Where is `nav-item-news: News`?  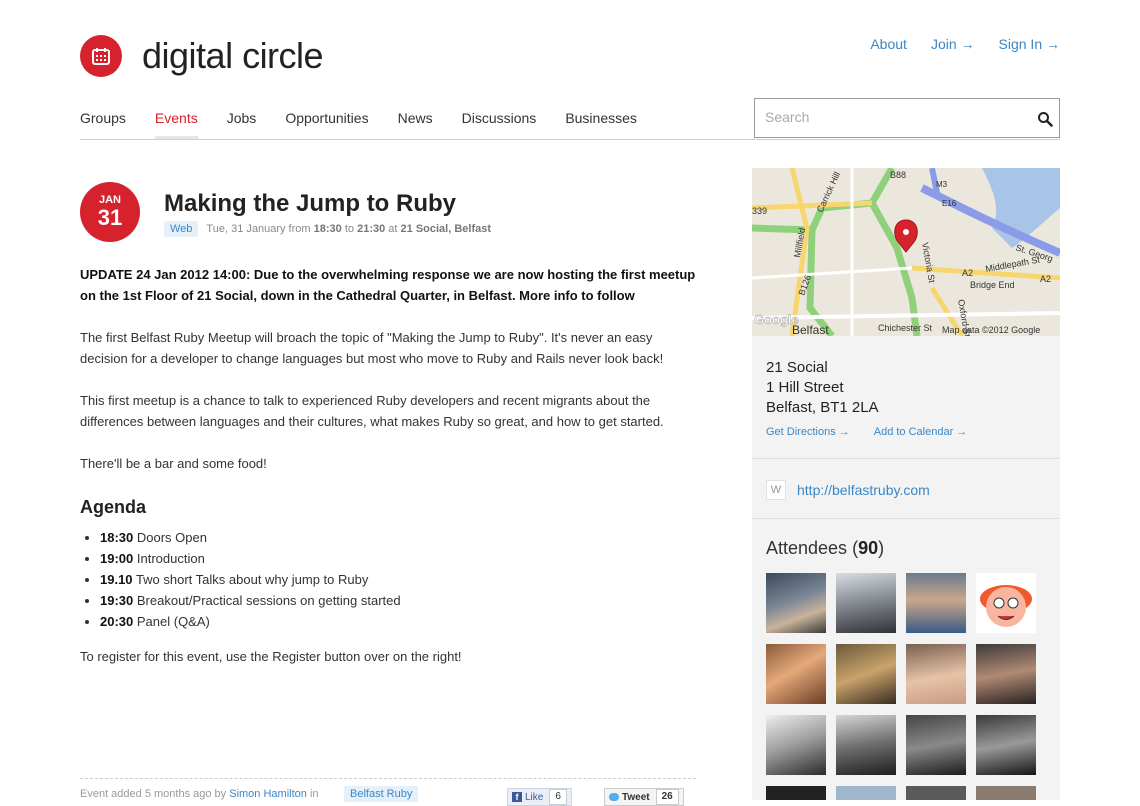
nav-item-news: News is located at coordinates (415, 124).